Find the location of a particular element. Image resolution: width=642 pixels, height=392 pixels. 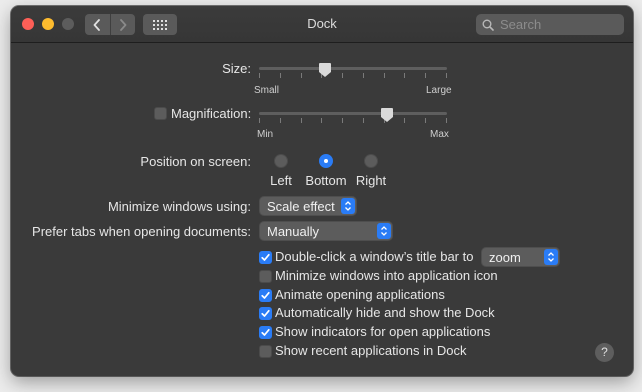

size-label: Size: is located at coordinates (236, 68).